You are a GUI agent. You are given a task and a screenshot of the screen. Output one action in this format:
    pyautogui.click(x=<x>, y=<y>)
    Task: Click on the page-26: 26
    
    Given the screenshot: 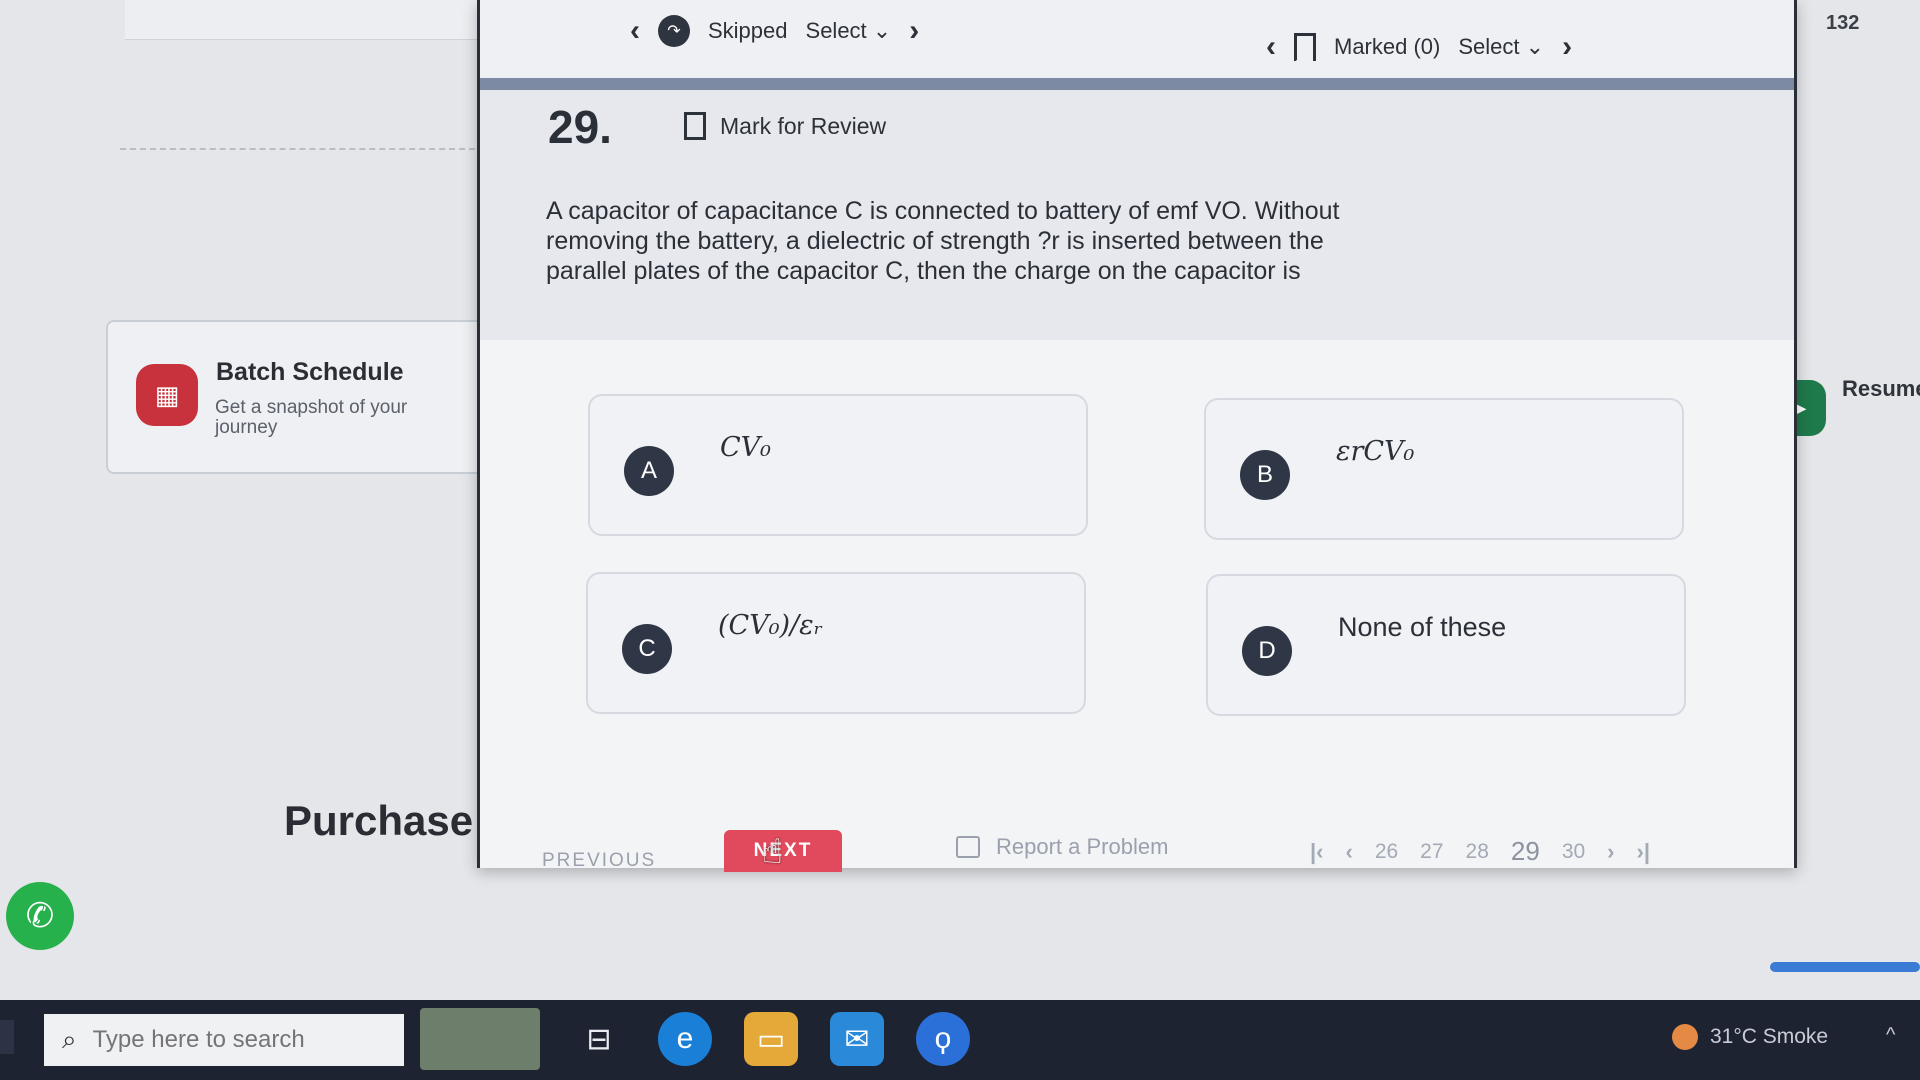 What is the action you would take?
    pyautogui.click(x=1386, y=852)
    